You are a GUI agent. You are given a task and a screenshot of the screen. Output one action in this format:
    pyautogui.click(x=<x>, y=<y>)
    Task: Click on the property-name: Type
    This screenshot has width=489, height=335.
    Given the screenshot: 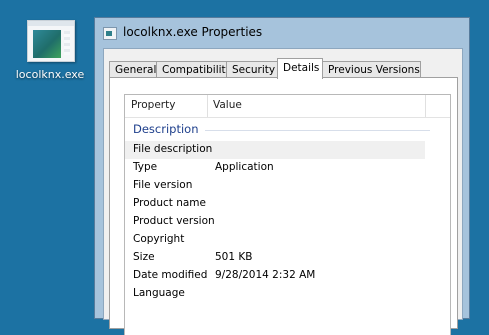 What is the action you would take?
    pyautogui.click(x=145, y=167)
    